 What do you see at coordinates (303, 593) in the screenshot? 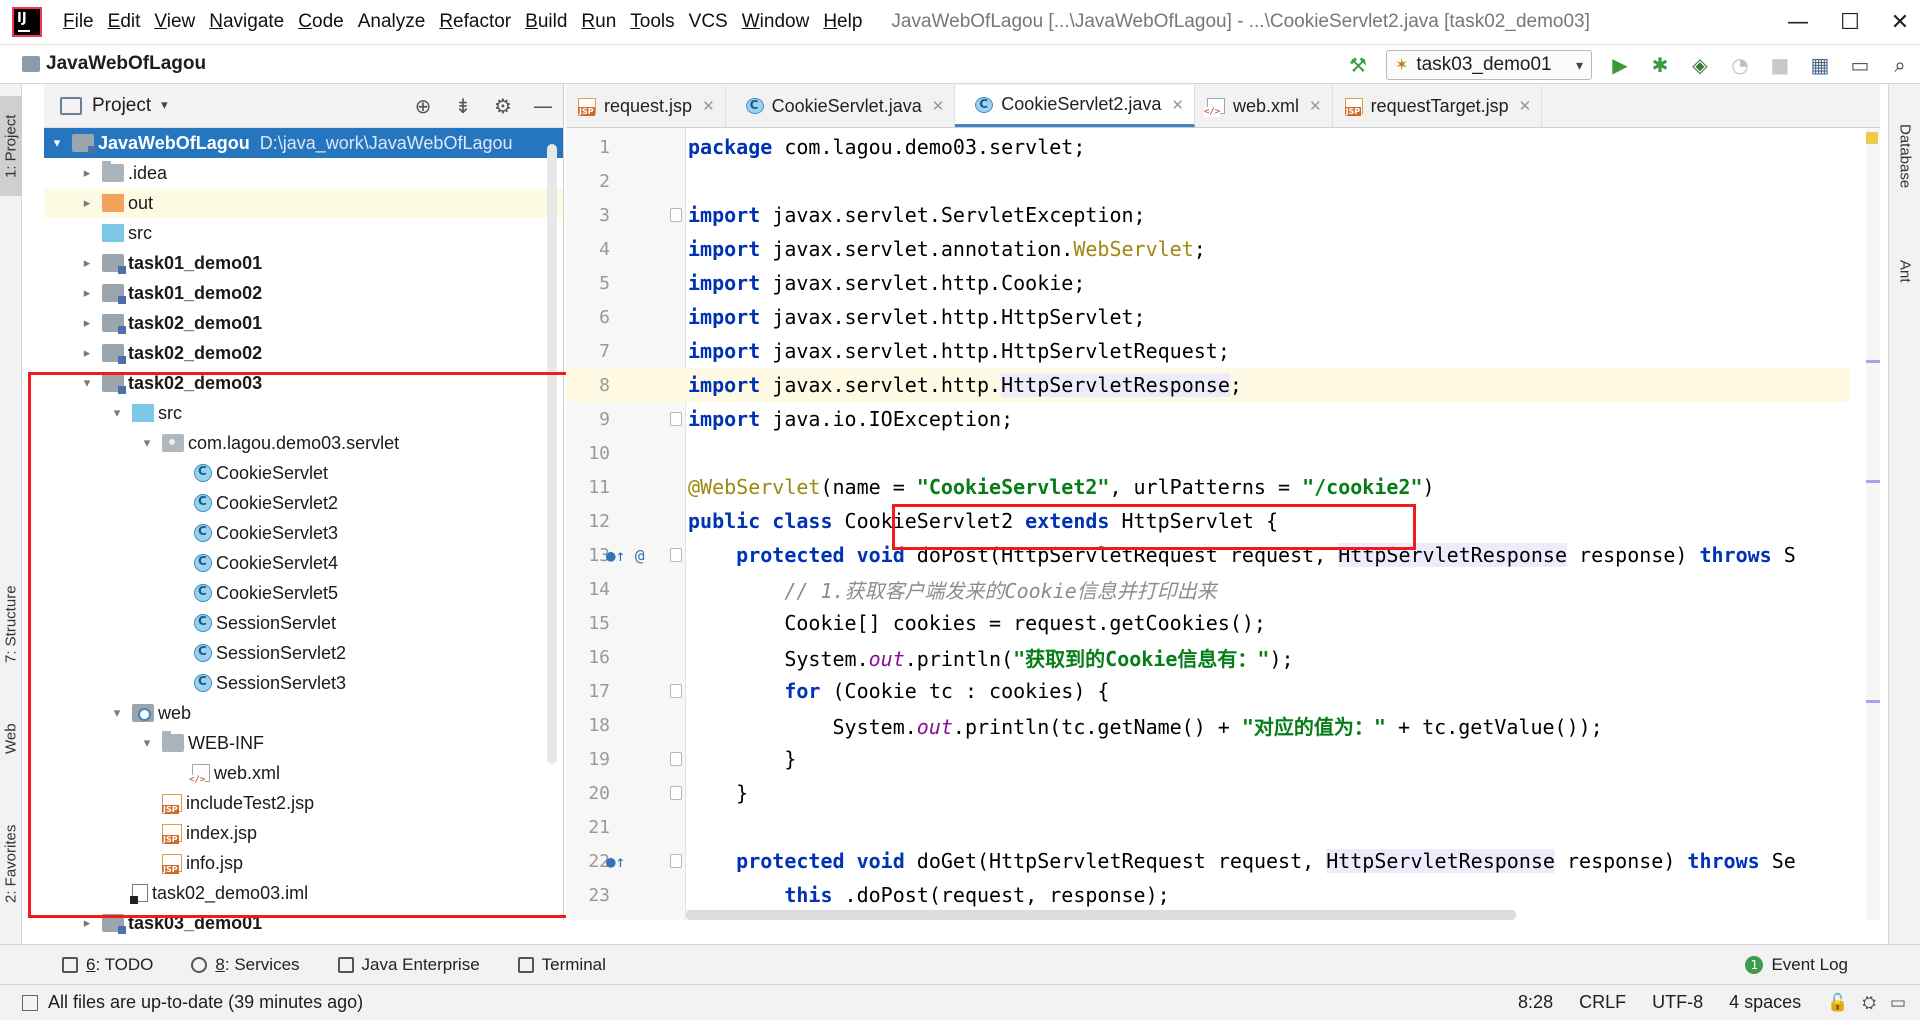
I see `tree-node: CookieServlet5` at bounding box center [303, 593].